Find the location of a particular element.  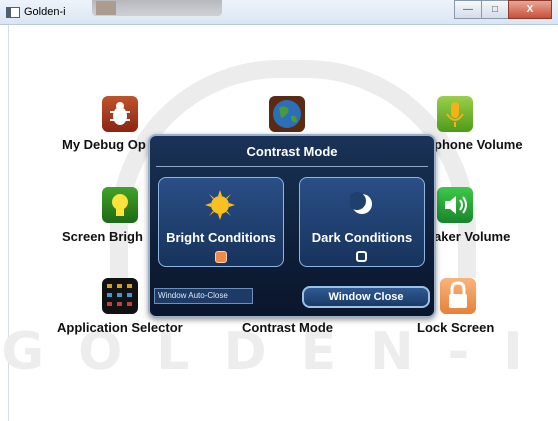

window-controls: — □ X is located at coordinates (503, 9).